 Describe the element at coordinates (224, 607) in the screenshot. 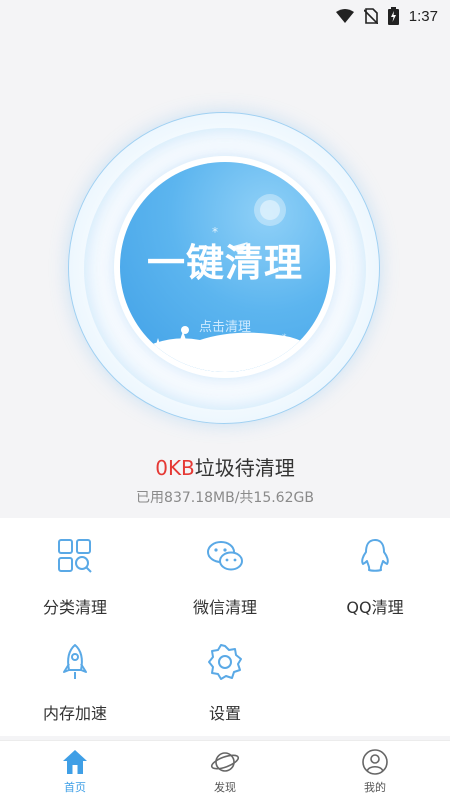

I see `feature-label: 微信清理` at that location.